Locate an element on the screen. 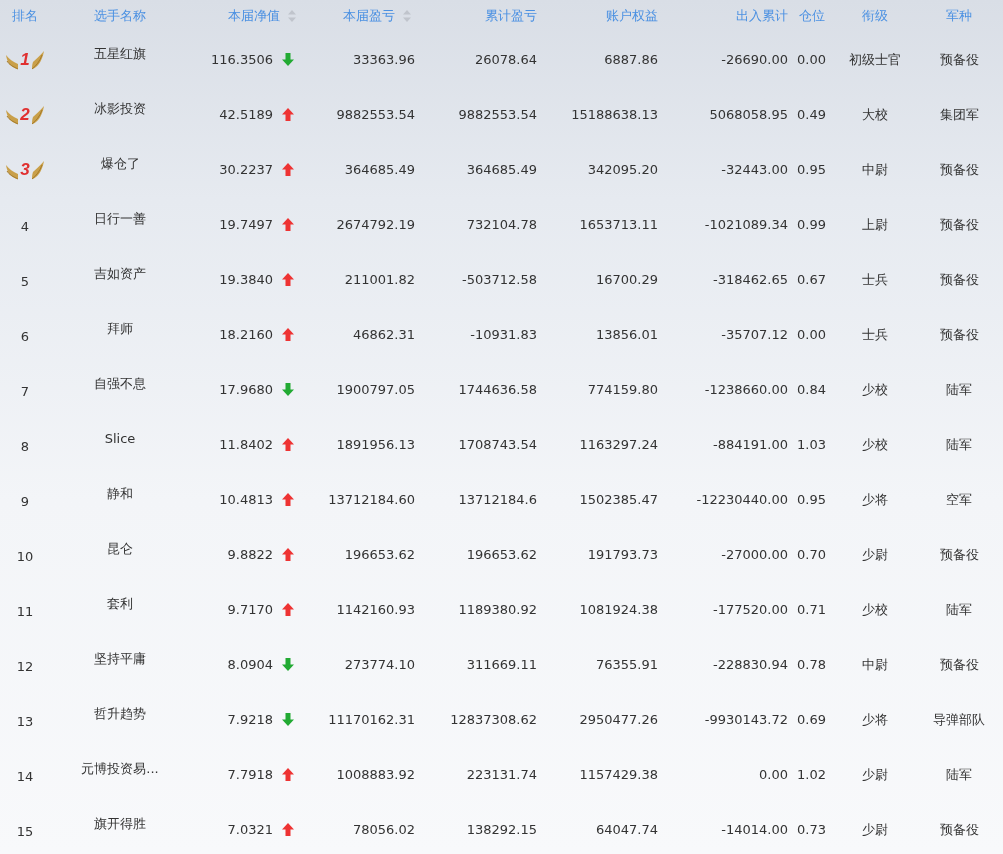 The height and width of the screenshot is (854, 1003). flow-value: -35707.12 is located at coordinates (754, 334).